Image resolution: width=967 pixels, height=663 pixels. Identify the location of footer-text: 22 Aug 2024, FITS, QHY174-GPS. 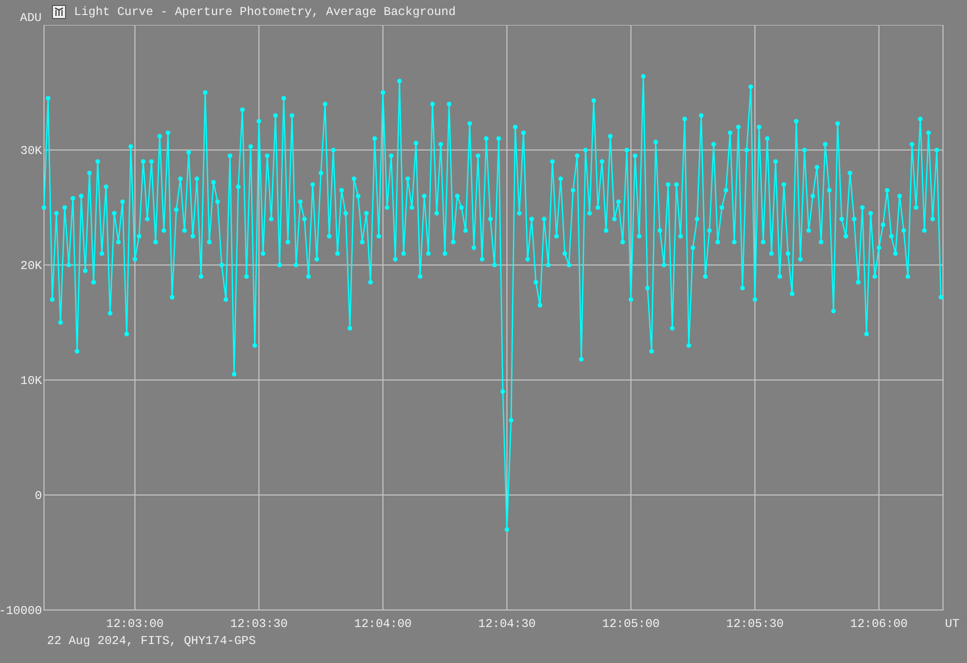
(151, 641).